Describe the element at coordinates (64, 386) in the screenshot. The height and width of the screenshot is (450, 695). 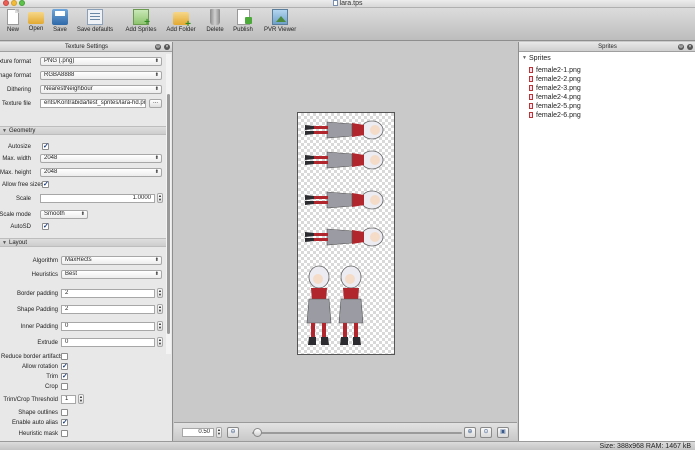
I see `crop-checkbox` at that location.